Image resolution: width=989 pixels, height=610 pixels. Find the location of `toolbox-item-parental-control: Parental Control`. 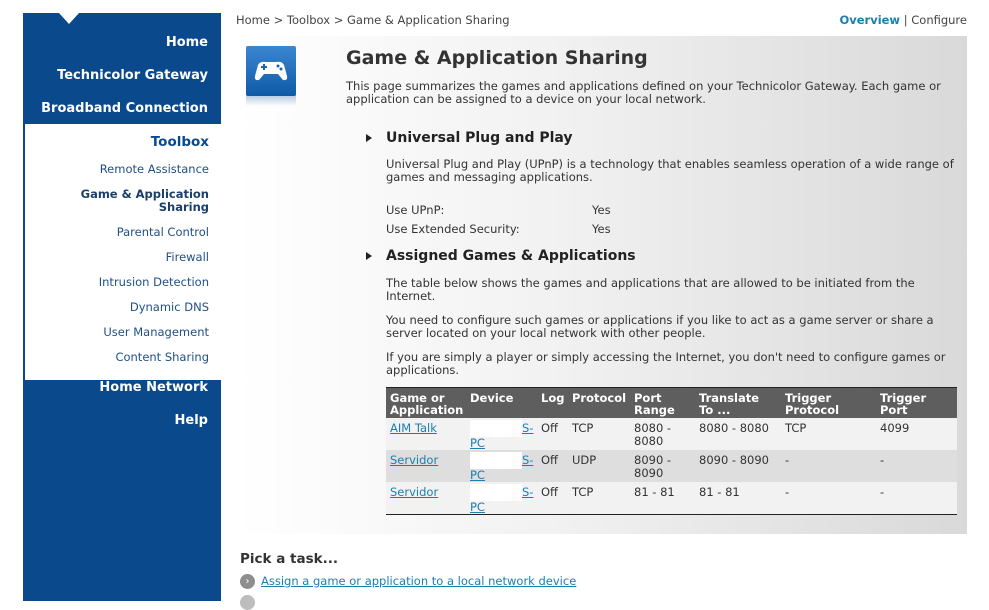

toolbox-item-parental-control: Parental Control is located at coordinates (163, 232).